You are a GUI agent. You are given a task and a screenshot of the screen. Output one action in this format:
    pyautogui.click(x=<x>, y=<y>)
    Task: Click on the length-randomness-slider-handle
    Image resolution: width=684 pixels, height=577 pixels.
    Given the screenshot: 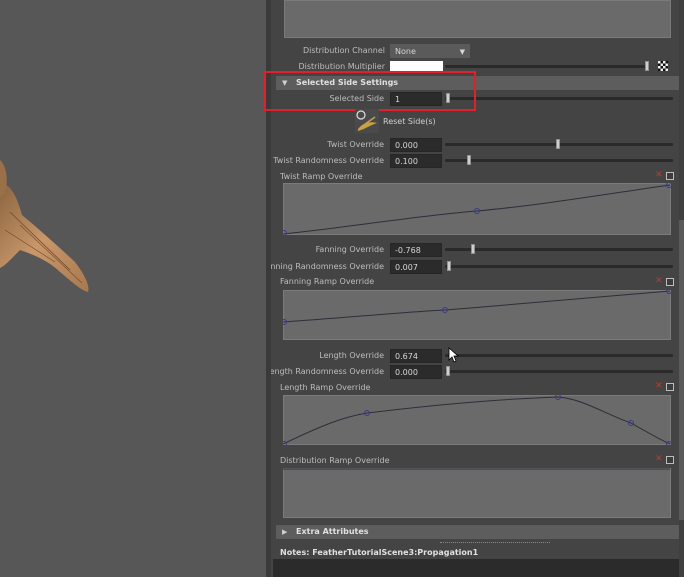 What is the action you would take?
    pyautogui.click(x=448, y=371)
    